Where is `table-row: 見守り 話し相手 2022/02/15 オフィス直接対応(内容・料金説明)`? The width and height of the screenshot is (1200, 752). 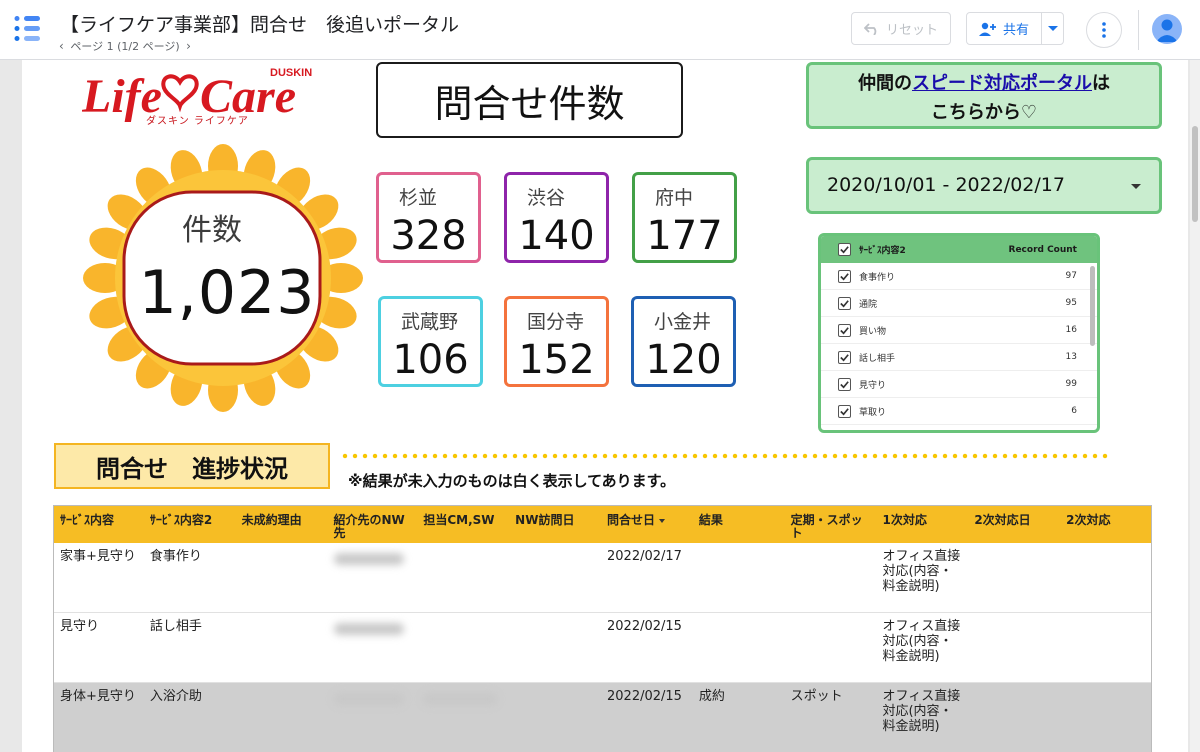
table-row: 見守り 話し相手 2022/02/15 オフィス直接対応(内容・料金説明) is located at coordinates (602, 648).